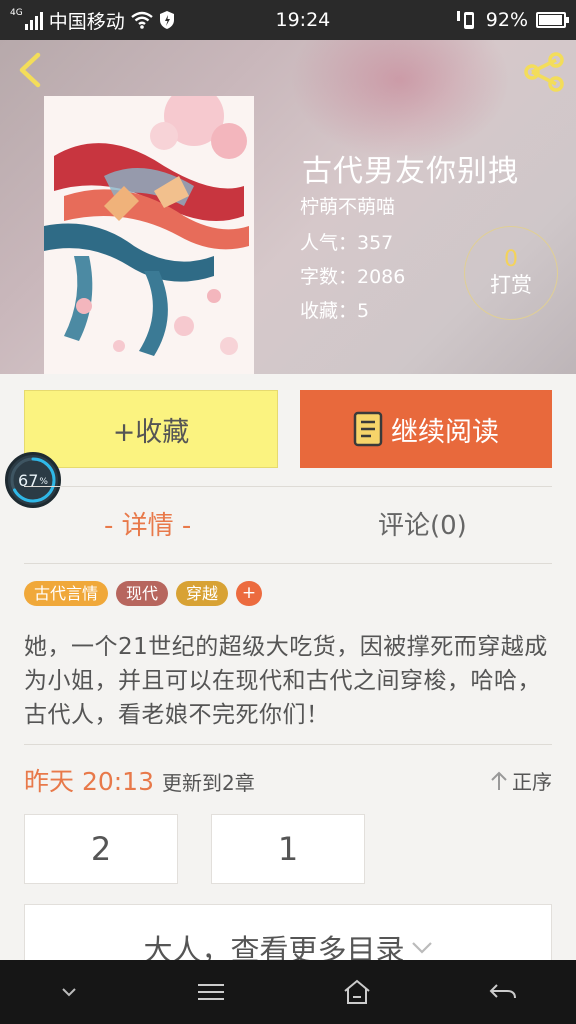 This screenshot has width=576, height=1024. Describe the element at coordinates (465, 20) in the screenshot. I see `phone-data-icon` at that location.